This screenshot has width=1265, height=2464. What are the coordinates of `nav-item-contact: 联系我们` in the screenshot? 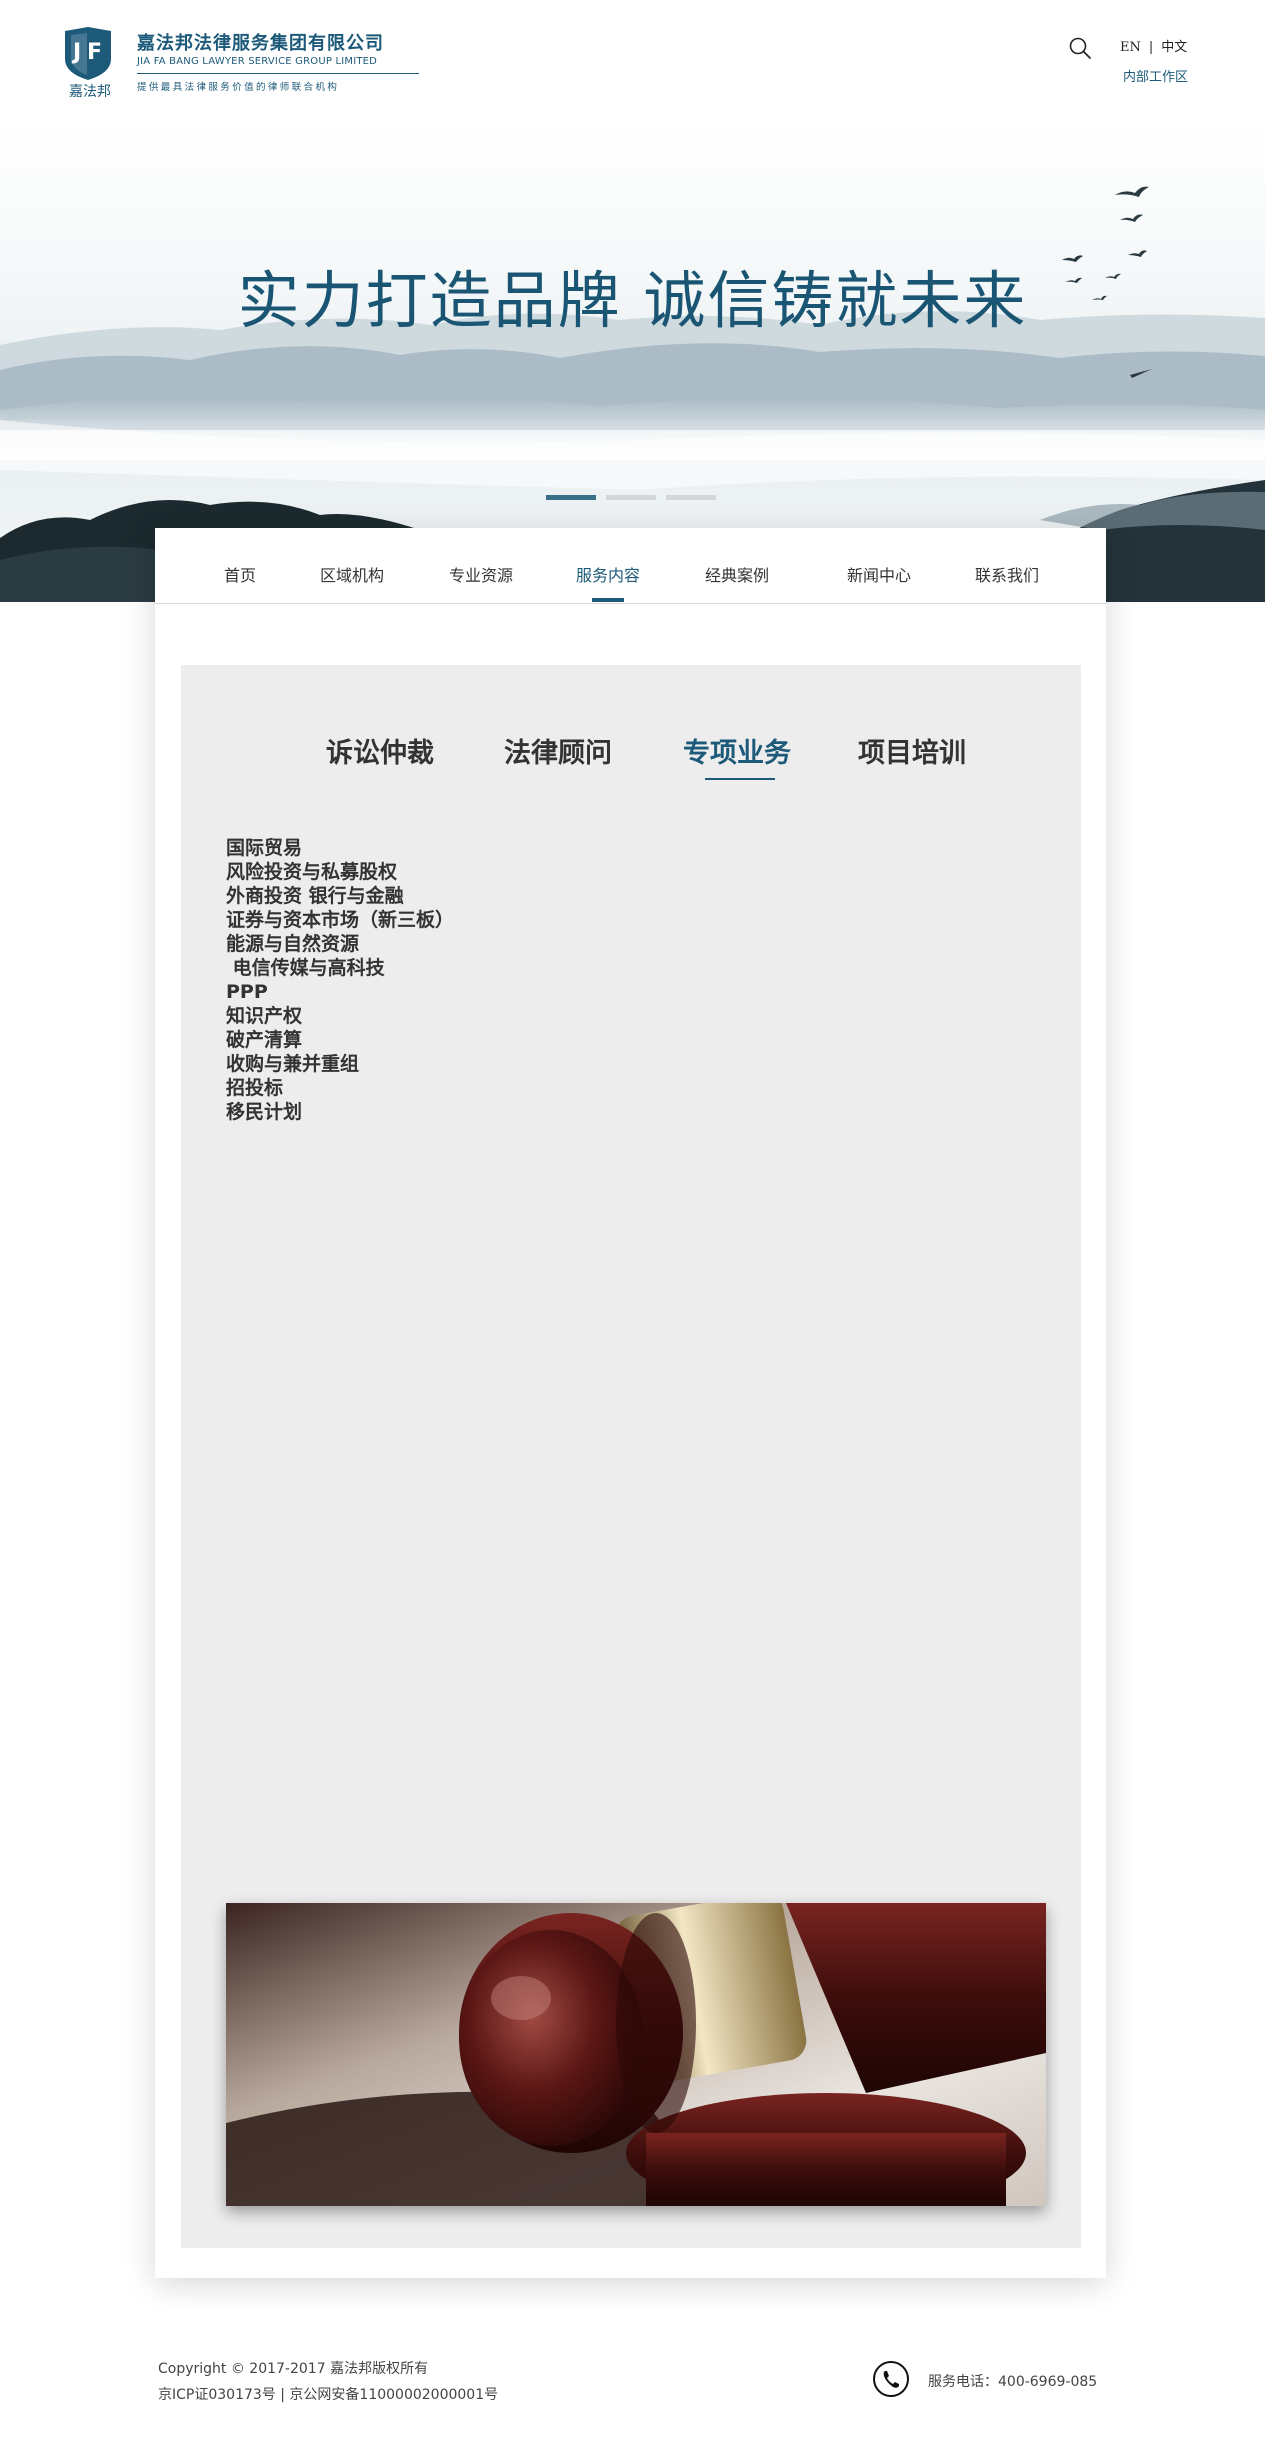 It's located at (1007, 574).